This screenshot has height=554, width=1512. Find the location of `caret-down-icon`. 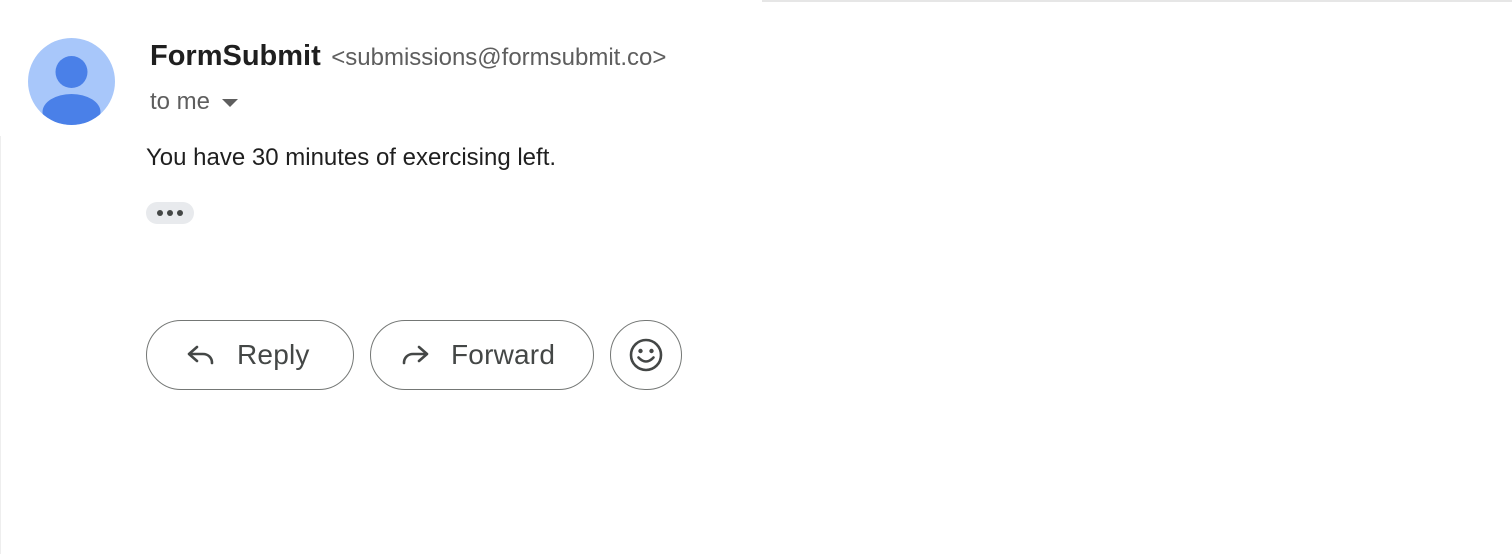

caret-down-icon is located at coordinates (230, 103).